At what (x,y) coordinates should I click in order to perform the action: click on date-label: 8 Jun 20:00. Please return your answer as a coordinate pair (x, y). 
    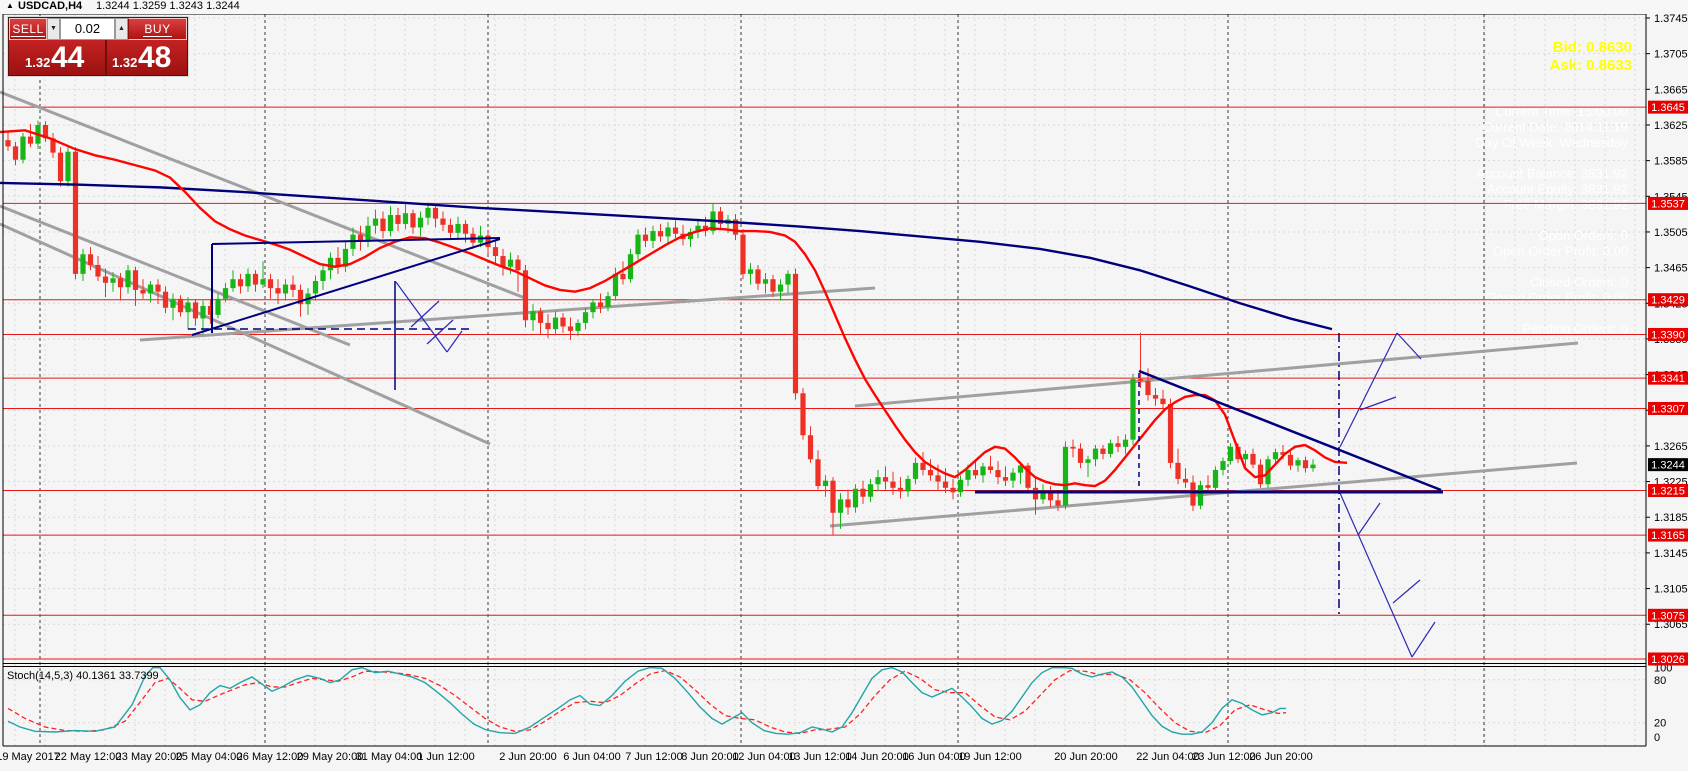
    Looking at the image, I should click on (710, 757).